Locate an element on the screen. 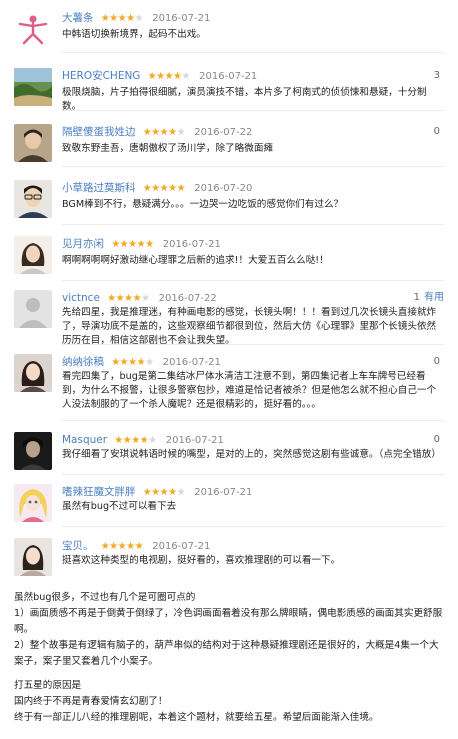 Image resolution: width=458 pixels, height=739 pixels. username-link: 纳纳徐稿 is located at coordinates (83, 362).